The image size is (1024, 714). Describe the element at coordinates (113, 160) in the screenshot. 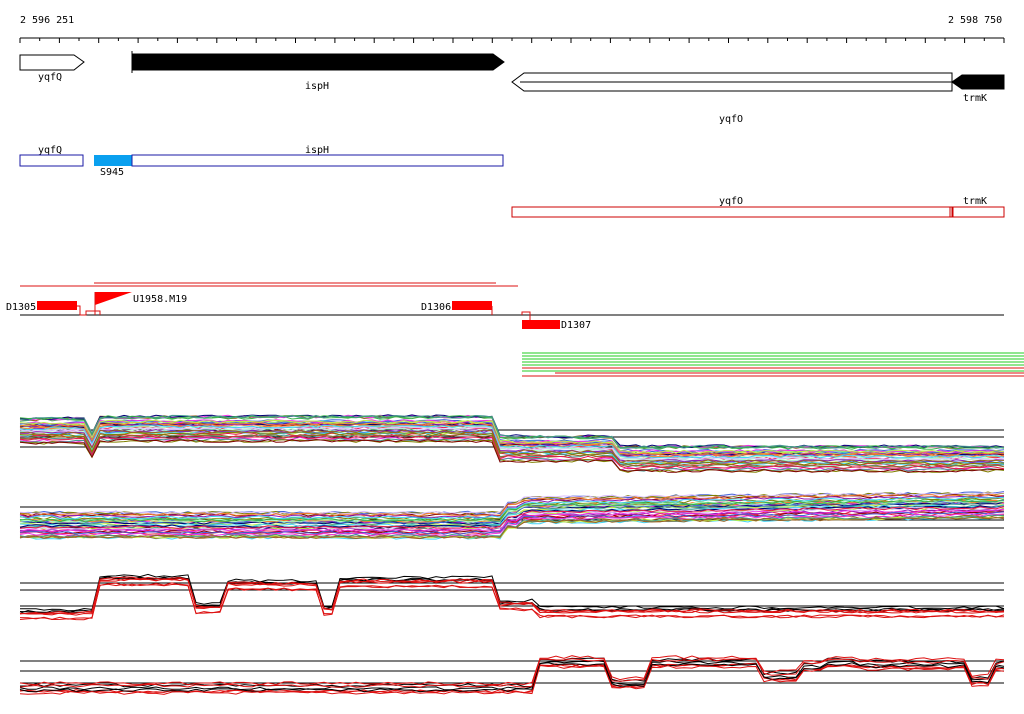

I see `site-box-S945` at that location.